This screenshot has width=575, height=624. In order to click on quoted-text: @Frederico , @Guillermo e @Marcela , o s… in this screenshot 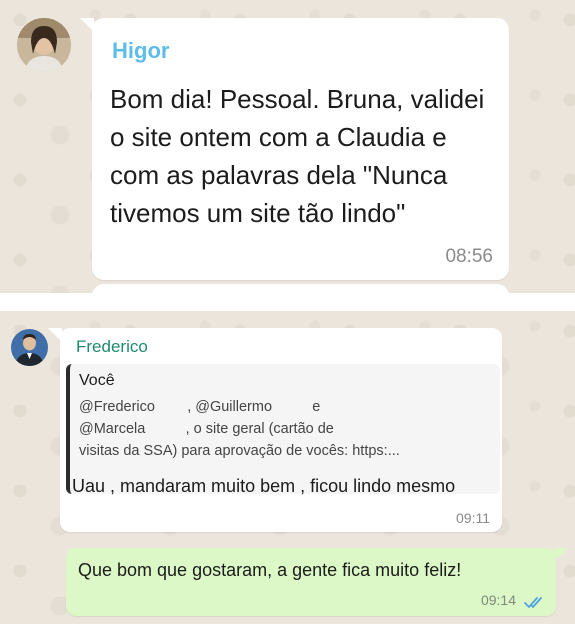, I will do `click(239, 429)`.